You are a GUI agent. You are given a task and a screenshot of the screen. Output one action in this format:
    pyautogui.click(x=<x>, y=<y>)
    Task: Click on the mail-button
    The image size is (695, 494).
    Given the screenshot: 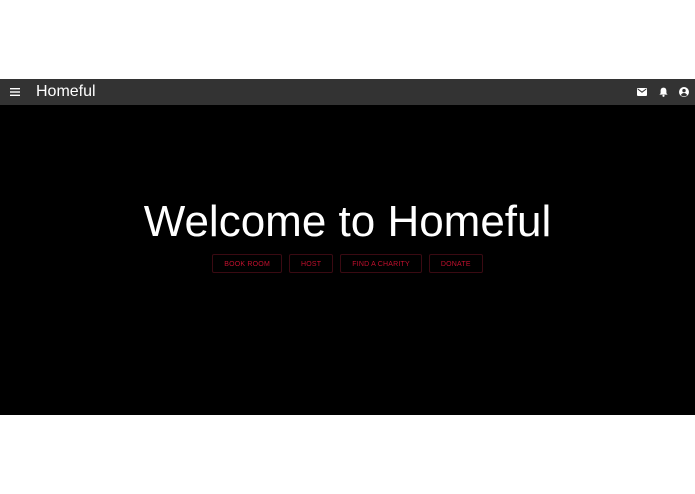 What is the action you would take?
    pyautogui.click(x=642, y=92)
    